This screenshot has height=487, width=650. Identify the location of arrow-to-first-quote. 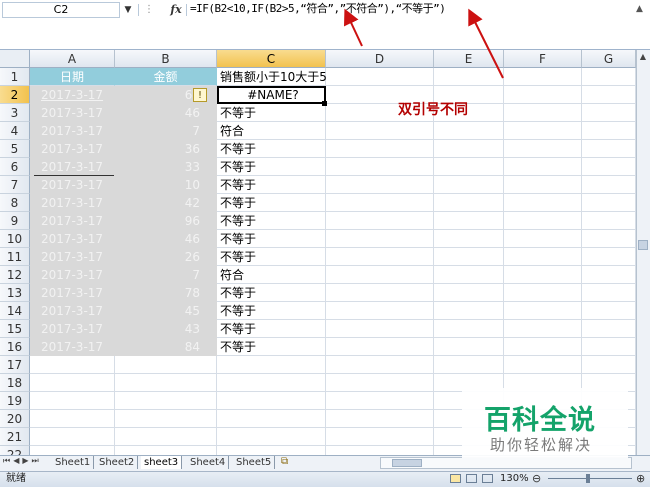
(353, 27).